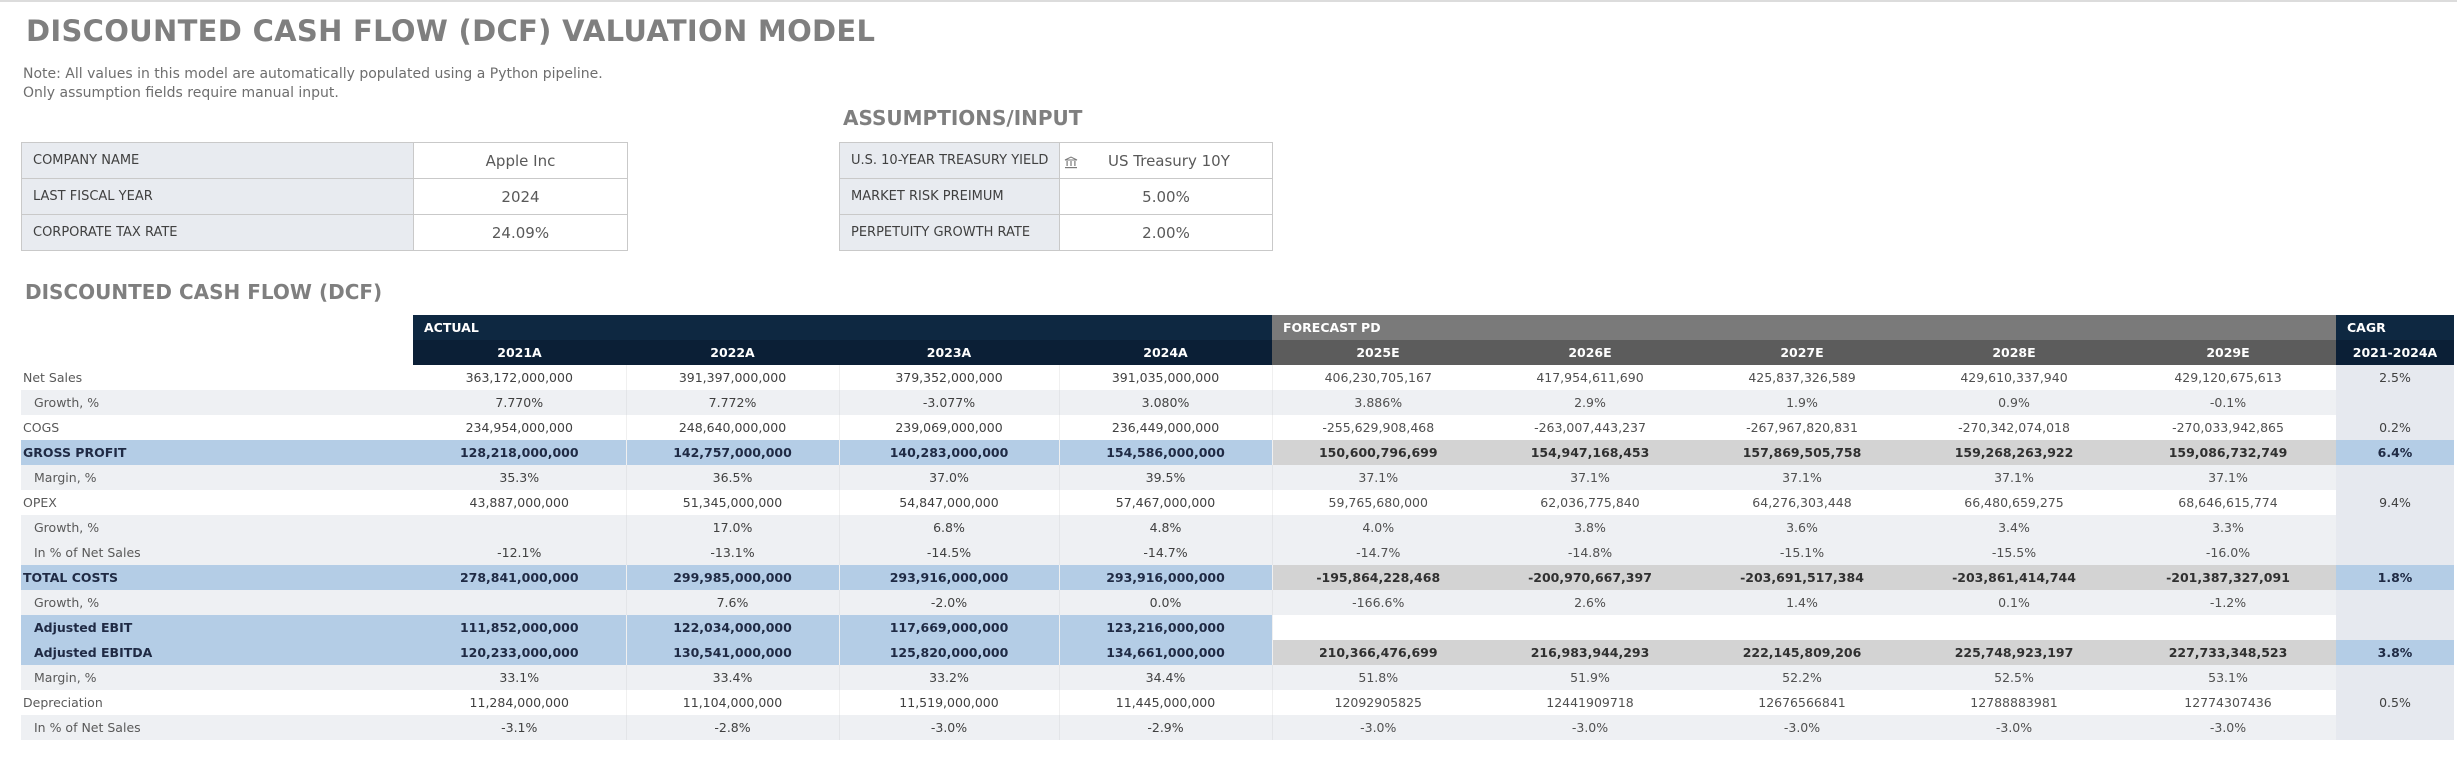 The height and width of the screenshot is (771, 2457). What do you see at coordinates (949, 652) in the screenshot?
I see `actual-value-cell: 125,820,000,000` at bounding box center [949, 652].